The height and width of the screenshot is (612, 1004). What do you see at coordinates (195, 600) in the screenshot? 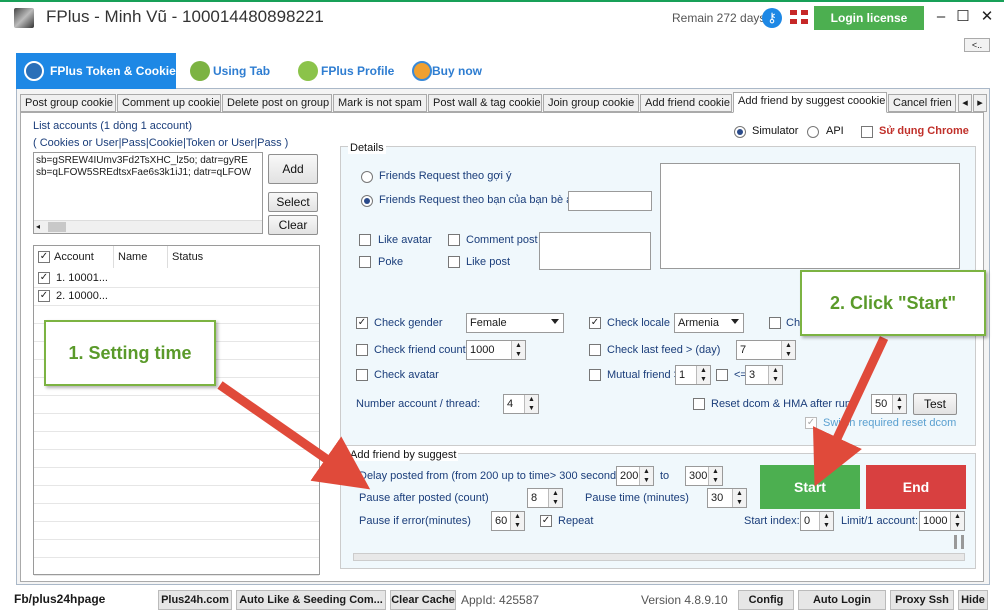
I see `plus24h-button: Plus24h.com` at bounding box center [195, 600].